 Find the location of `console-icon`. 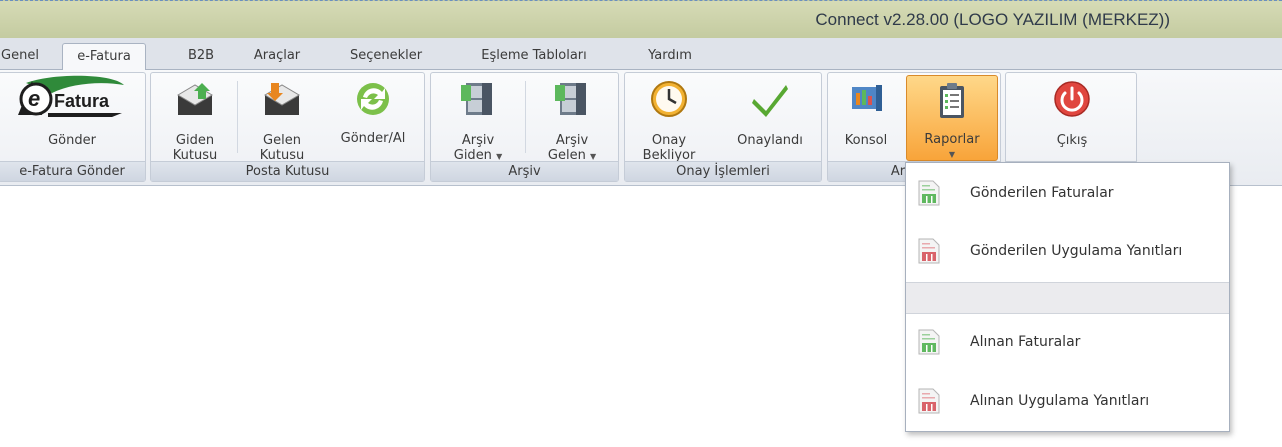

console-icon is located at coordinates (867, 98).